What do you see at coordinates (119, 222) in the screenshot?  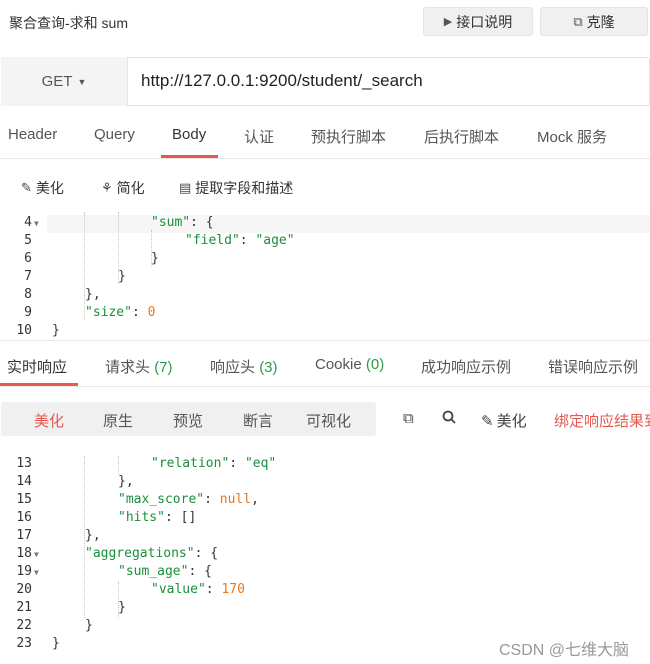 I see `code-line: 4 ▼ "sum": {` at bounding box center [119, 222].